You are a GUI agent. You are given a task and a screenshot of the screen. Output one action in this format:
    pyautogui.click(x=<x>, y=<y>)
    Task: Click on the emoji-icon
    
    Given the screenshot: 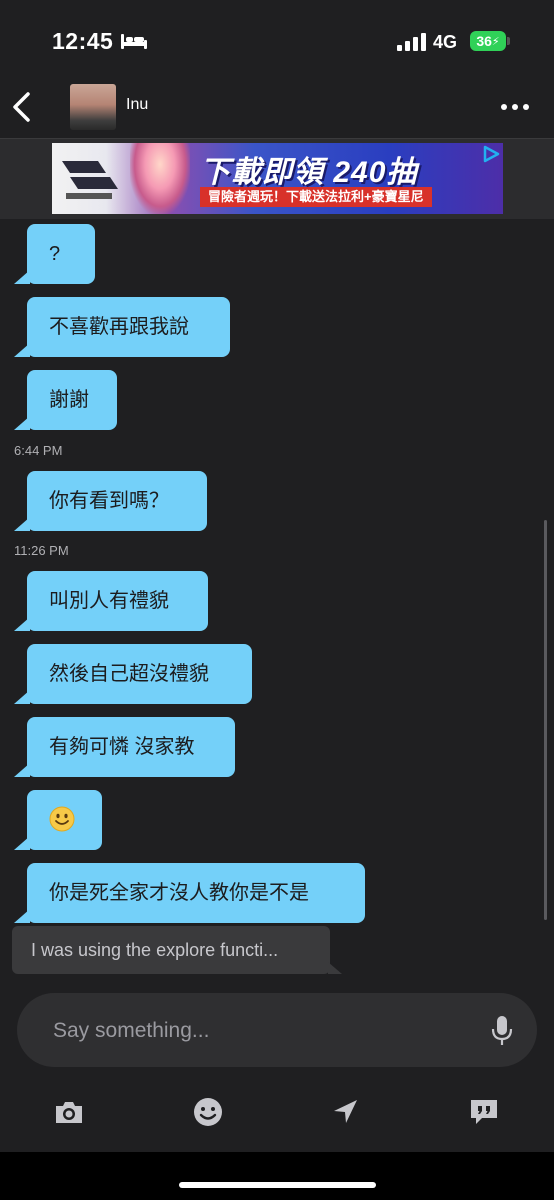 What is the action you would take?
    pyautogui.click(x=208, y=1112)
    